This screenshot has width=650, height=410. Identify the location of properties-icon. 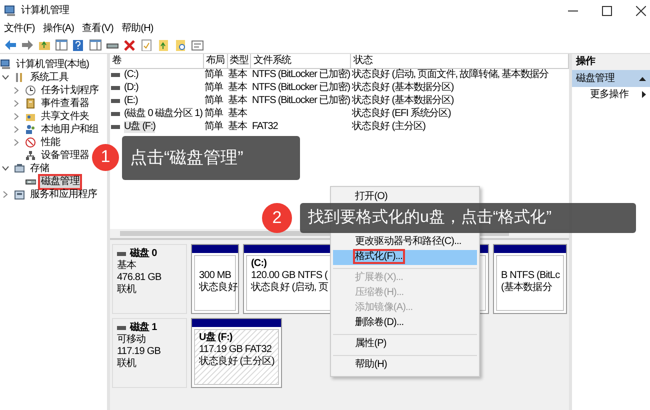
(197, 44).